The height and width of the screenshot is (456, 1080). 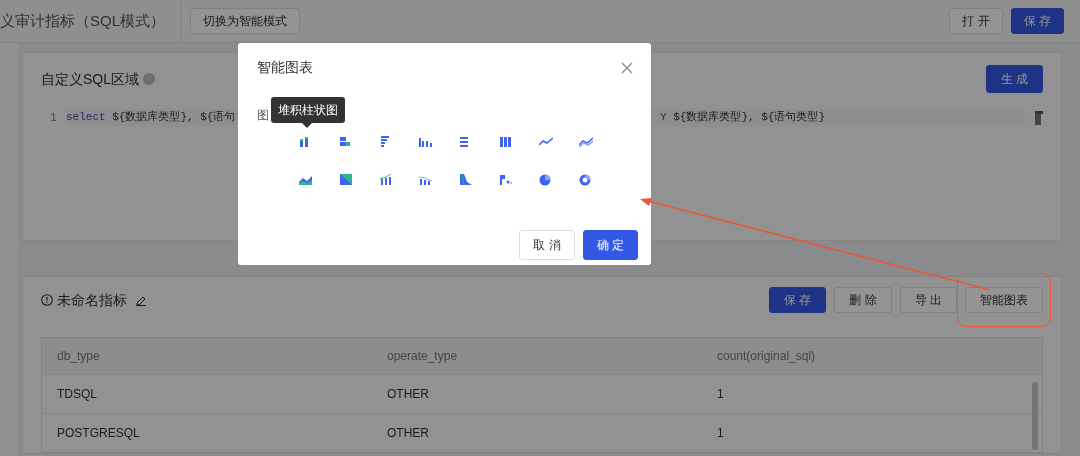 What do you see at coordinates (422, 356) in the screenshot?
I see `column-header: operate_type` at bounding box center [422, 356].